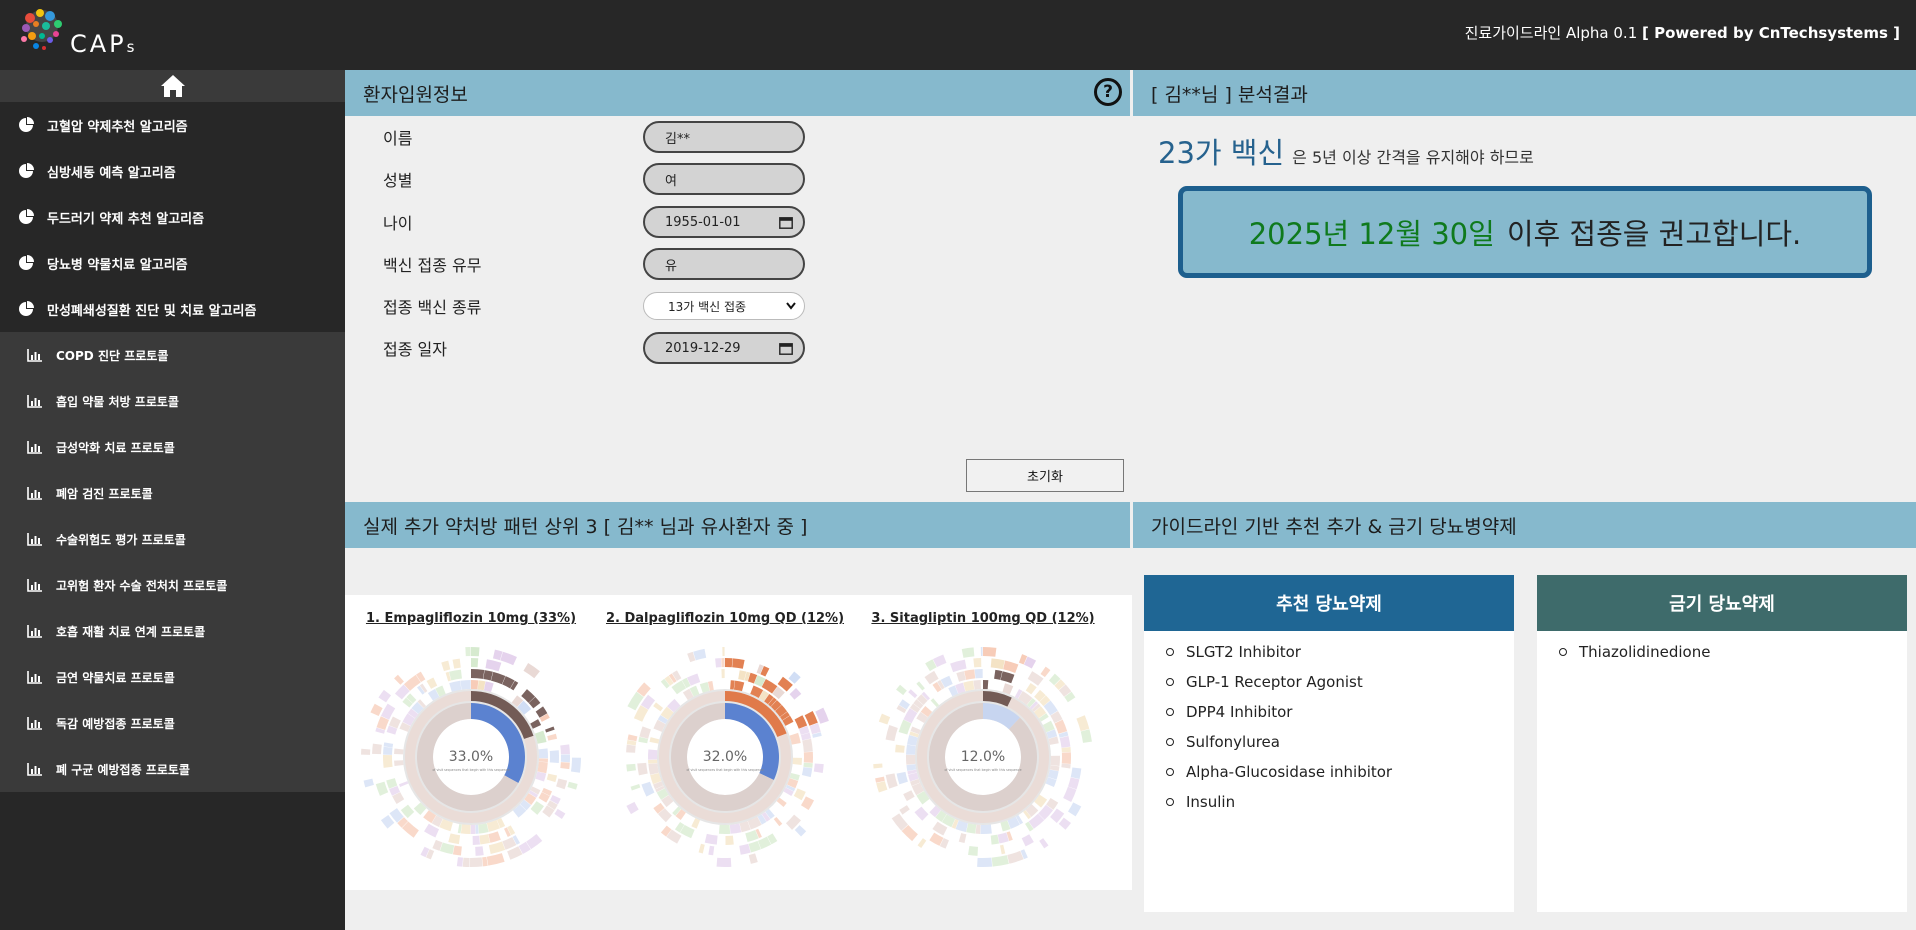  What do you see at coordinates (172, 86) in the screenshot?
I see `home-button` at bounding box center [172, 86].